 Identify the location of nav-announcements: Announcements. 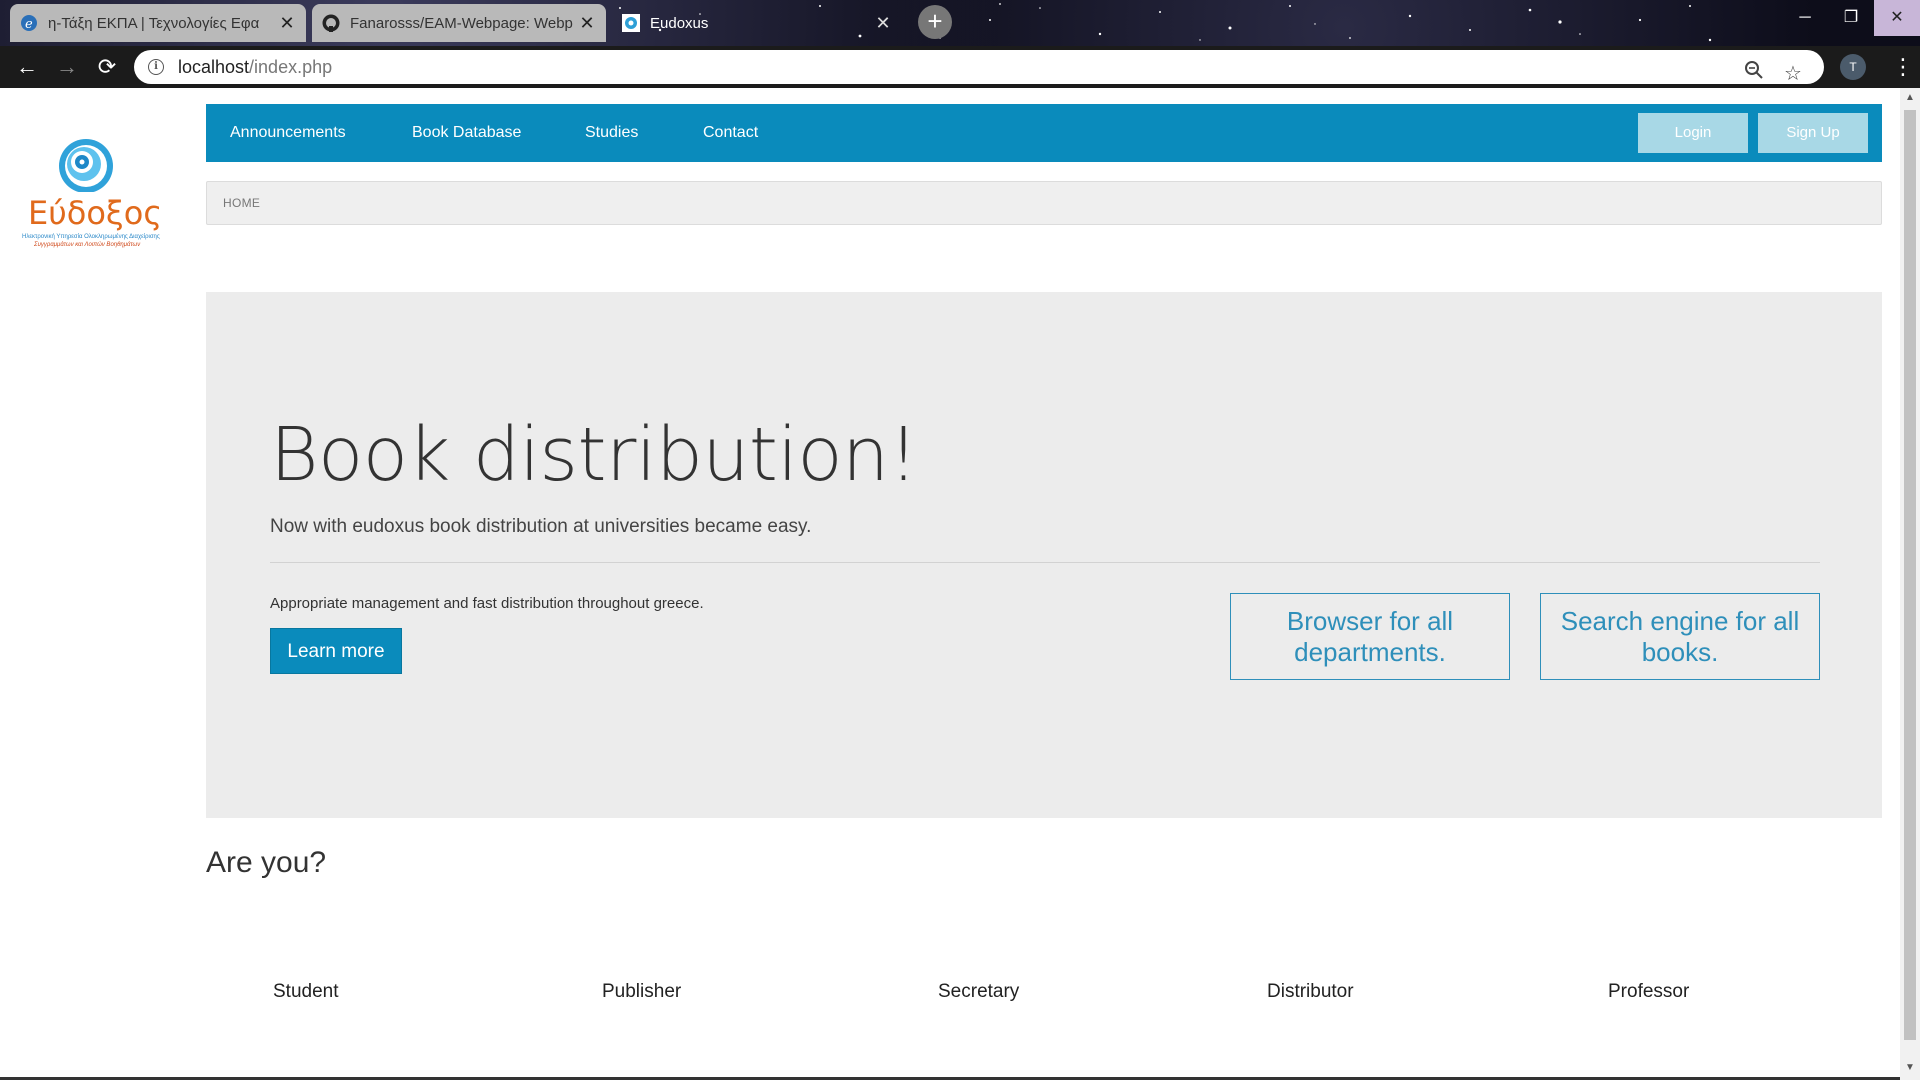
(288, 133).